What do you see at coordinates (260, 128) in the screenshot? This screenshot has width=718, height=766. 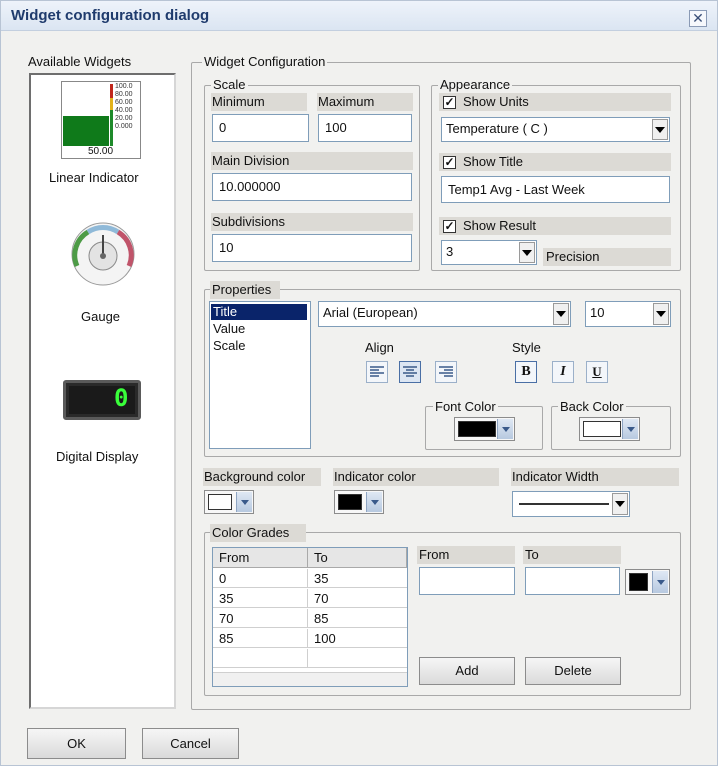 I see `minimum-field: 0` at bounding box center [260, 128].